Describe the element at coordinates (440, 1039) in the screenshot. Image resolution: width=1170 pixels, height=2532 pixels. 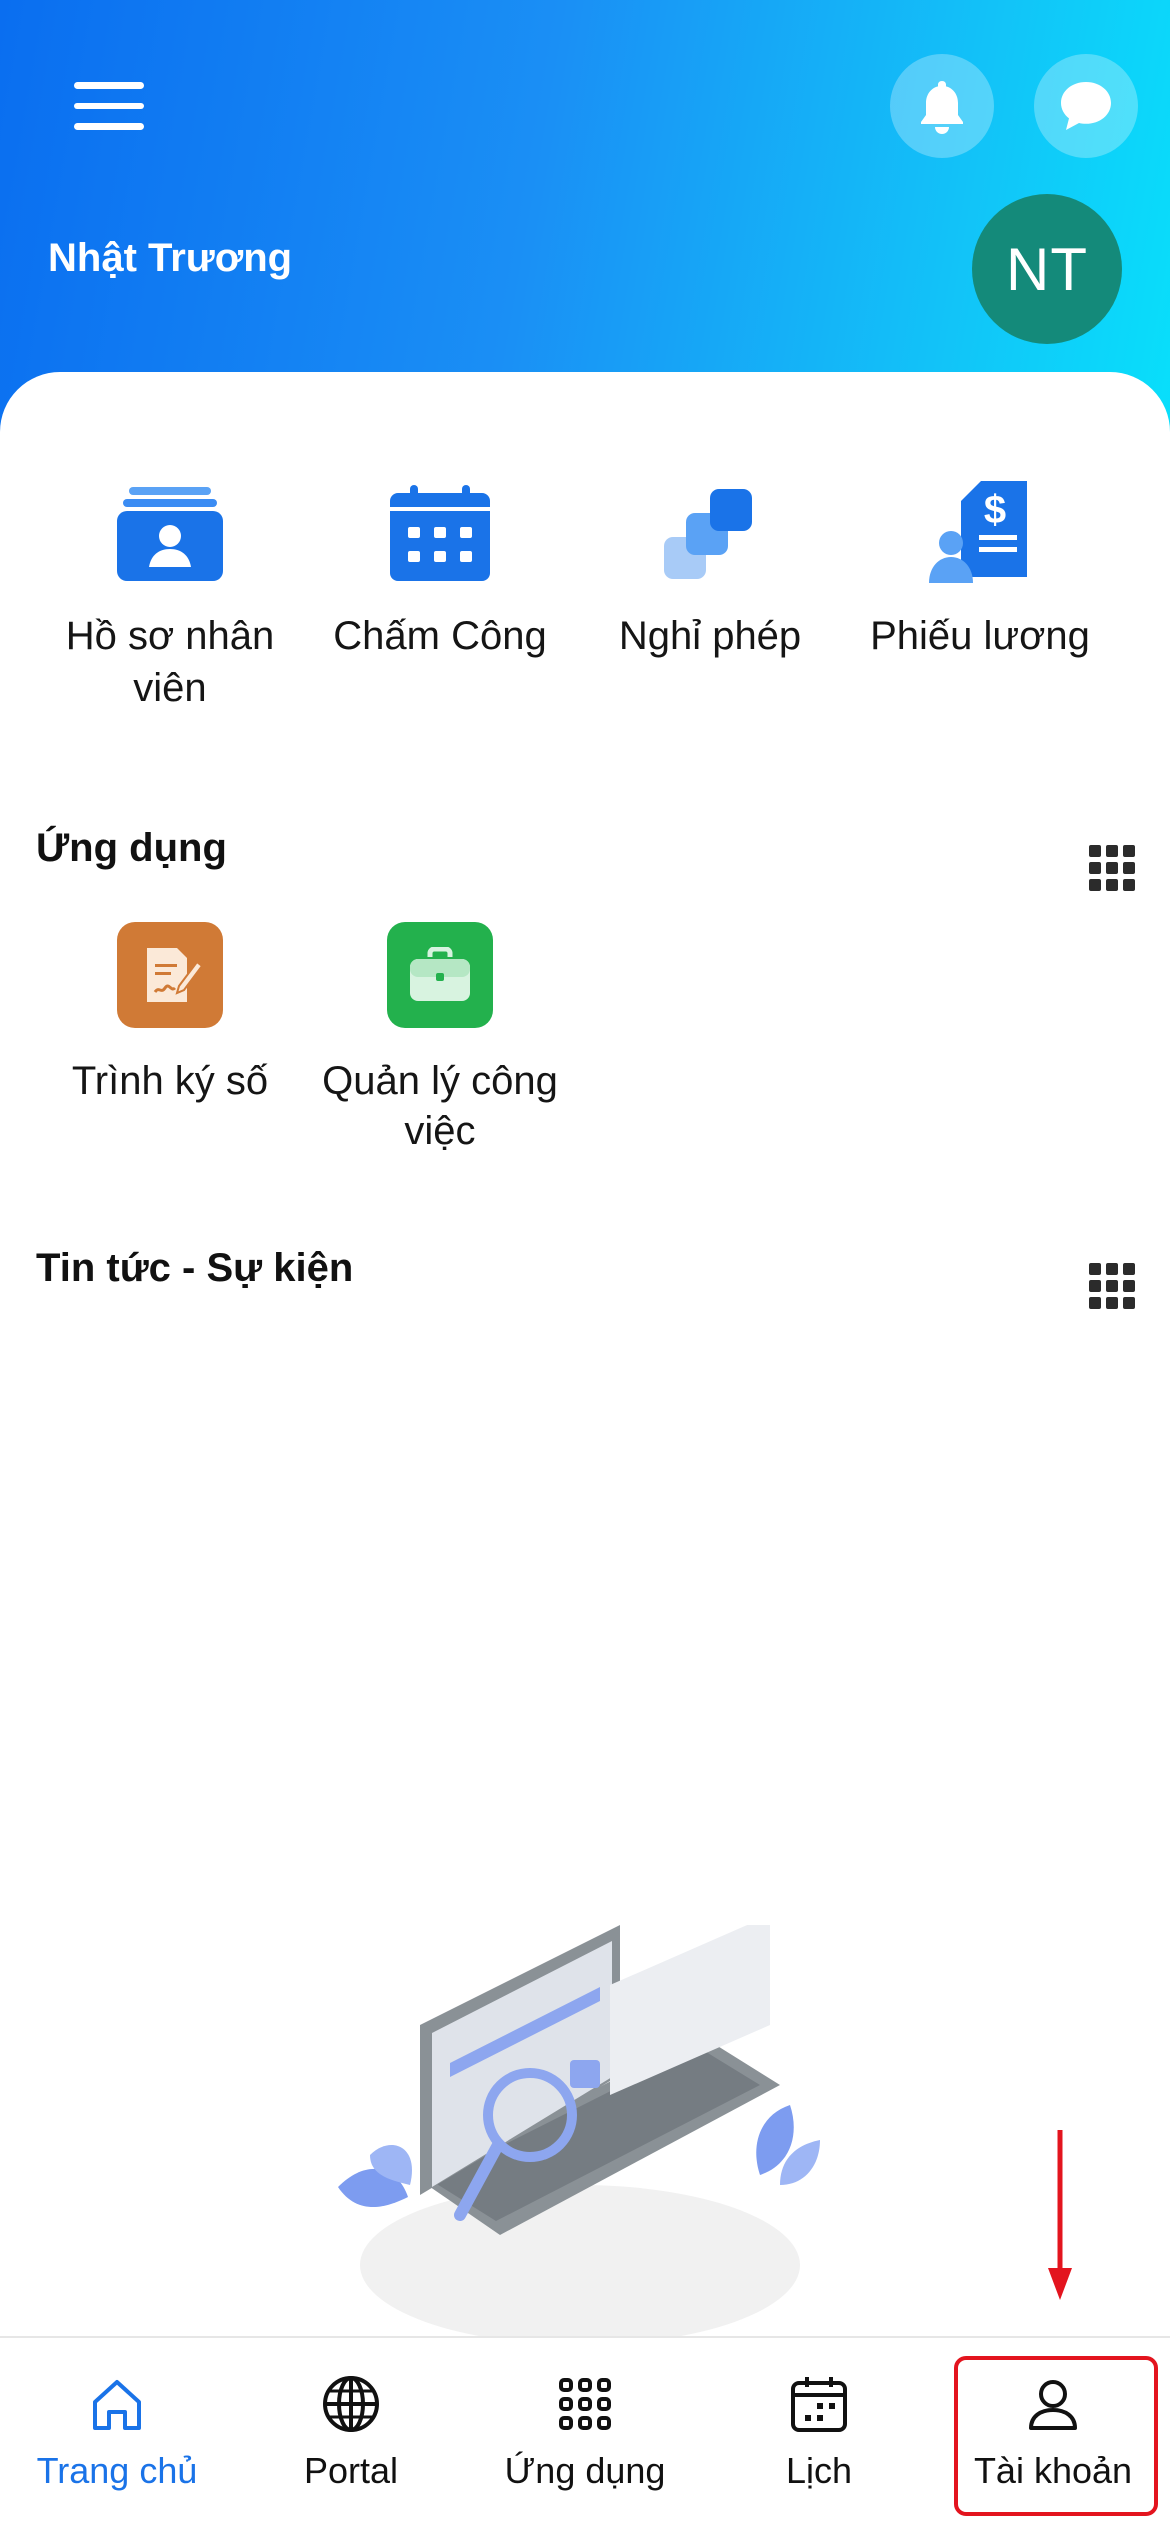
I see `app-task-management: Quản lý công việc` at that location.